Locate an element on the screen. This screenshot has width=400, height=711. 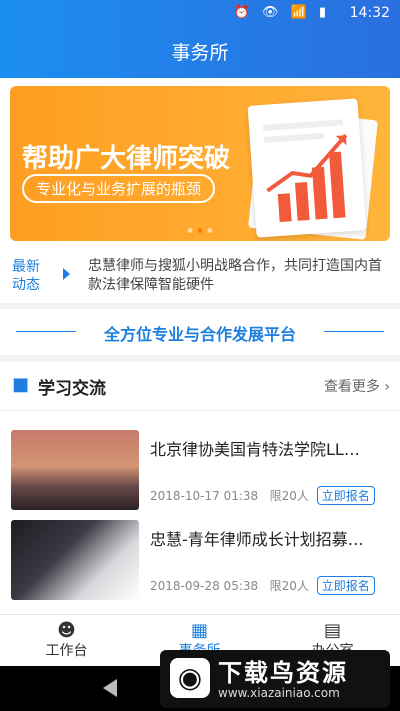
document-illustration is located at coordinates (307, 168).